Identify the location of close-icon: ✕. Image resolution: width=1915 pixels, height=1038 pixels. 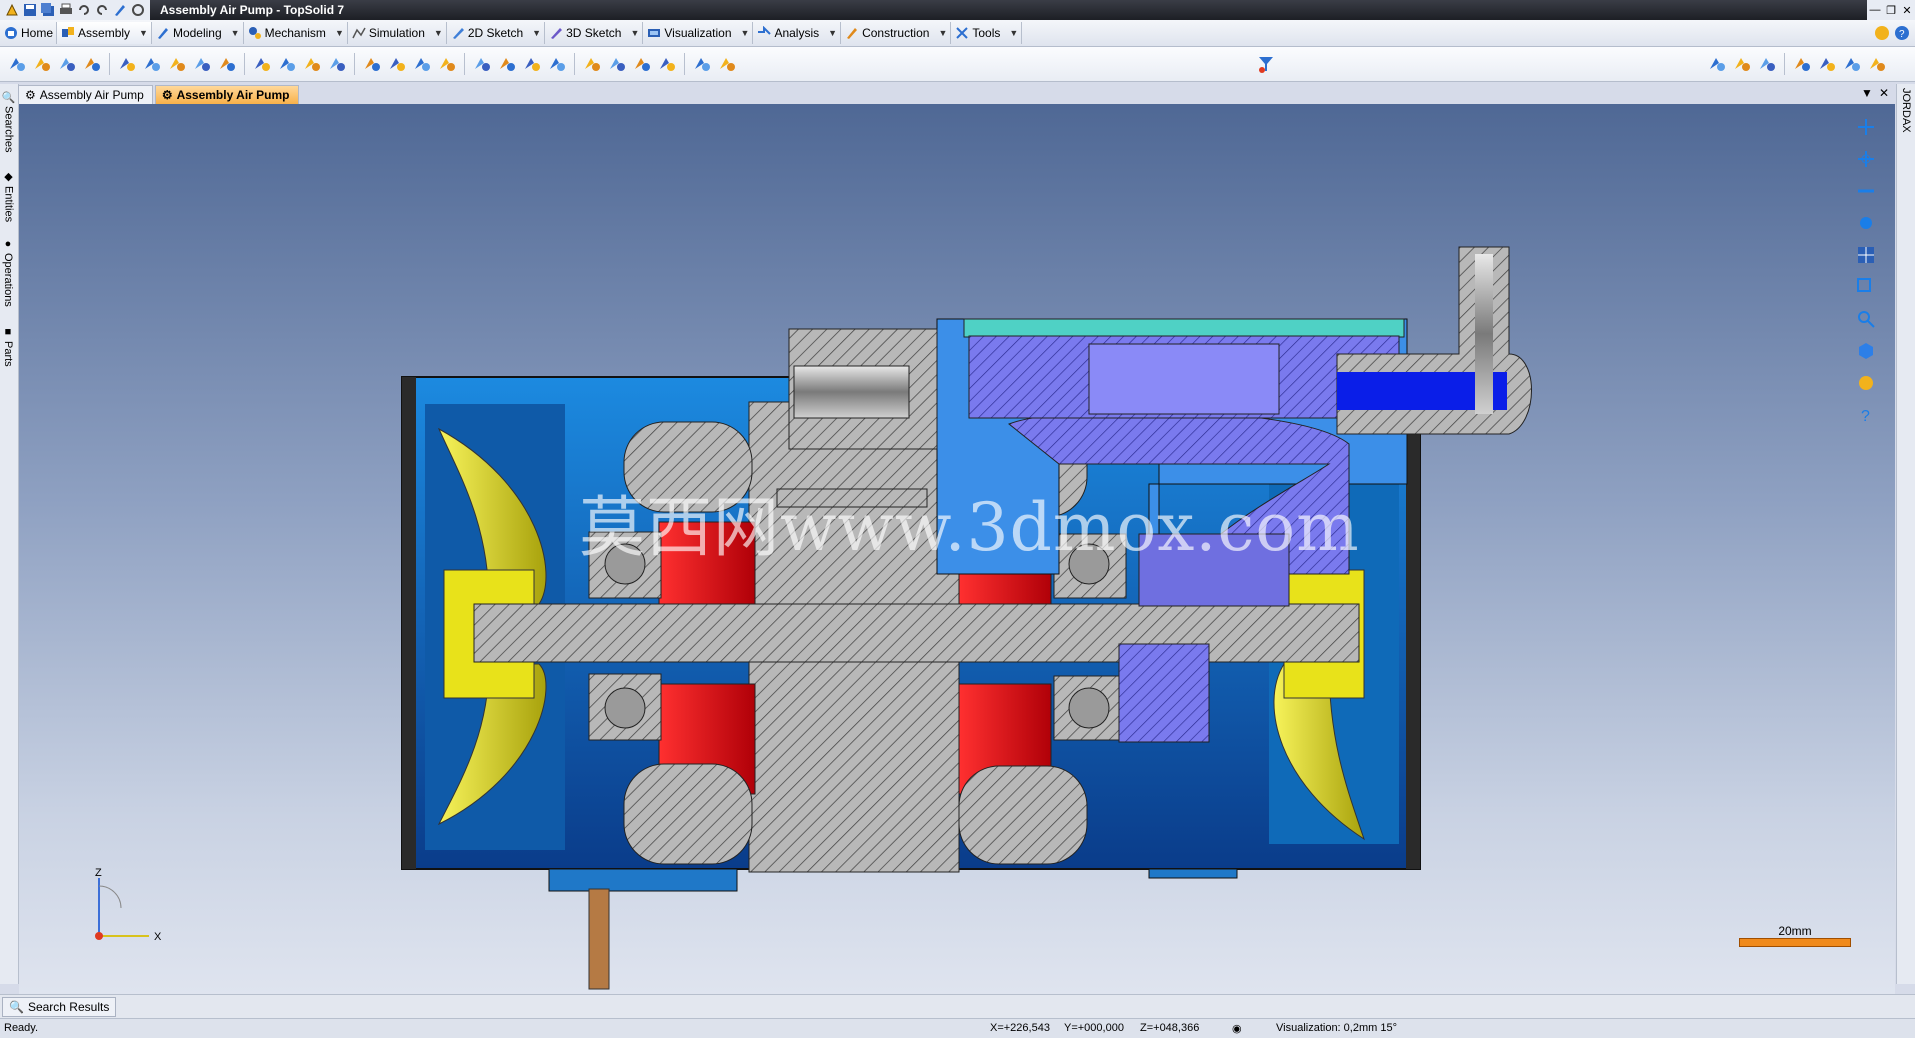
(1907, 10).